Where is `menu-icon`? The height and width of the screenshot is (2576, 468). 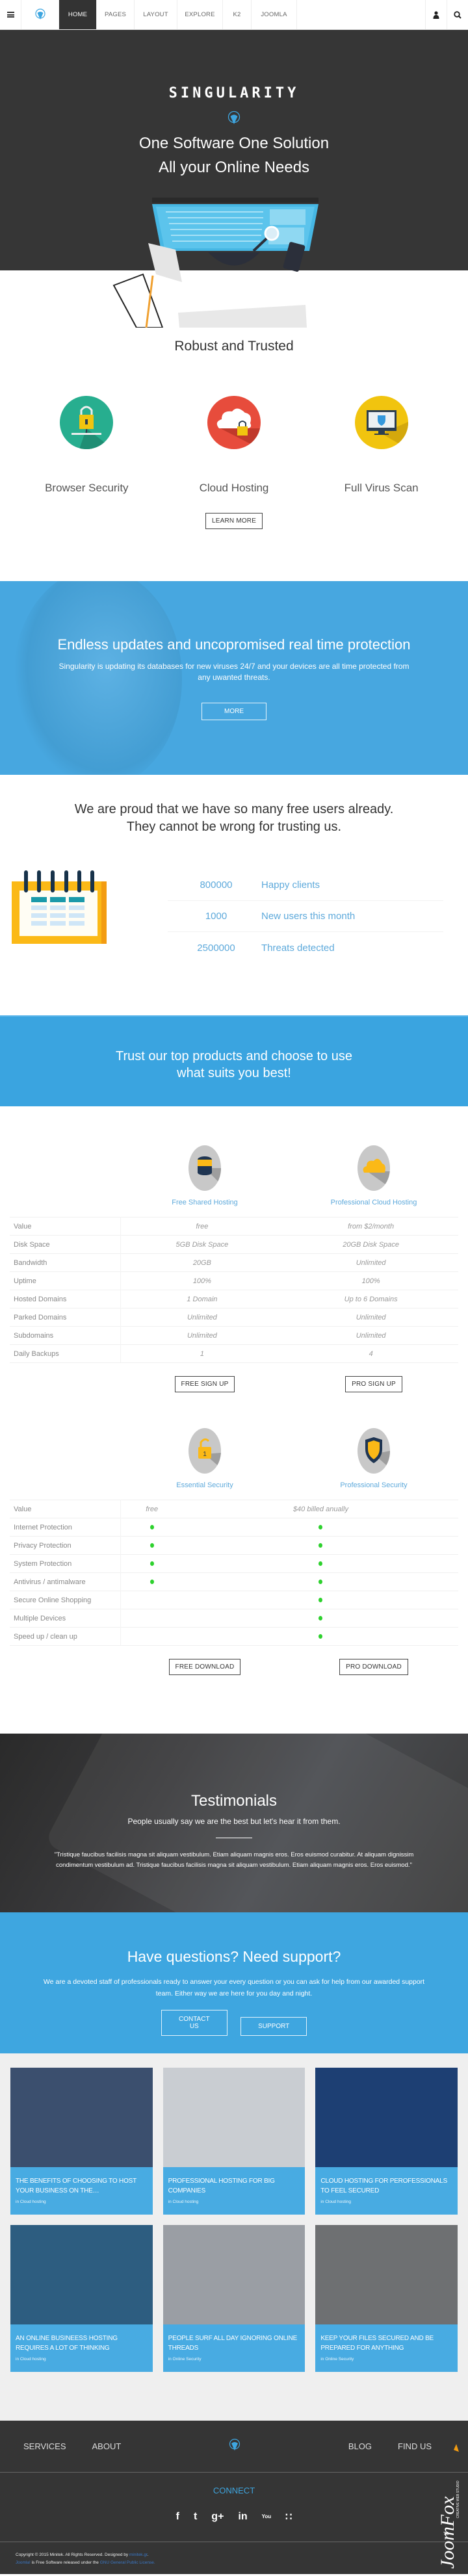 menu-icon is located at coordinates (10, 14).